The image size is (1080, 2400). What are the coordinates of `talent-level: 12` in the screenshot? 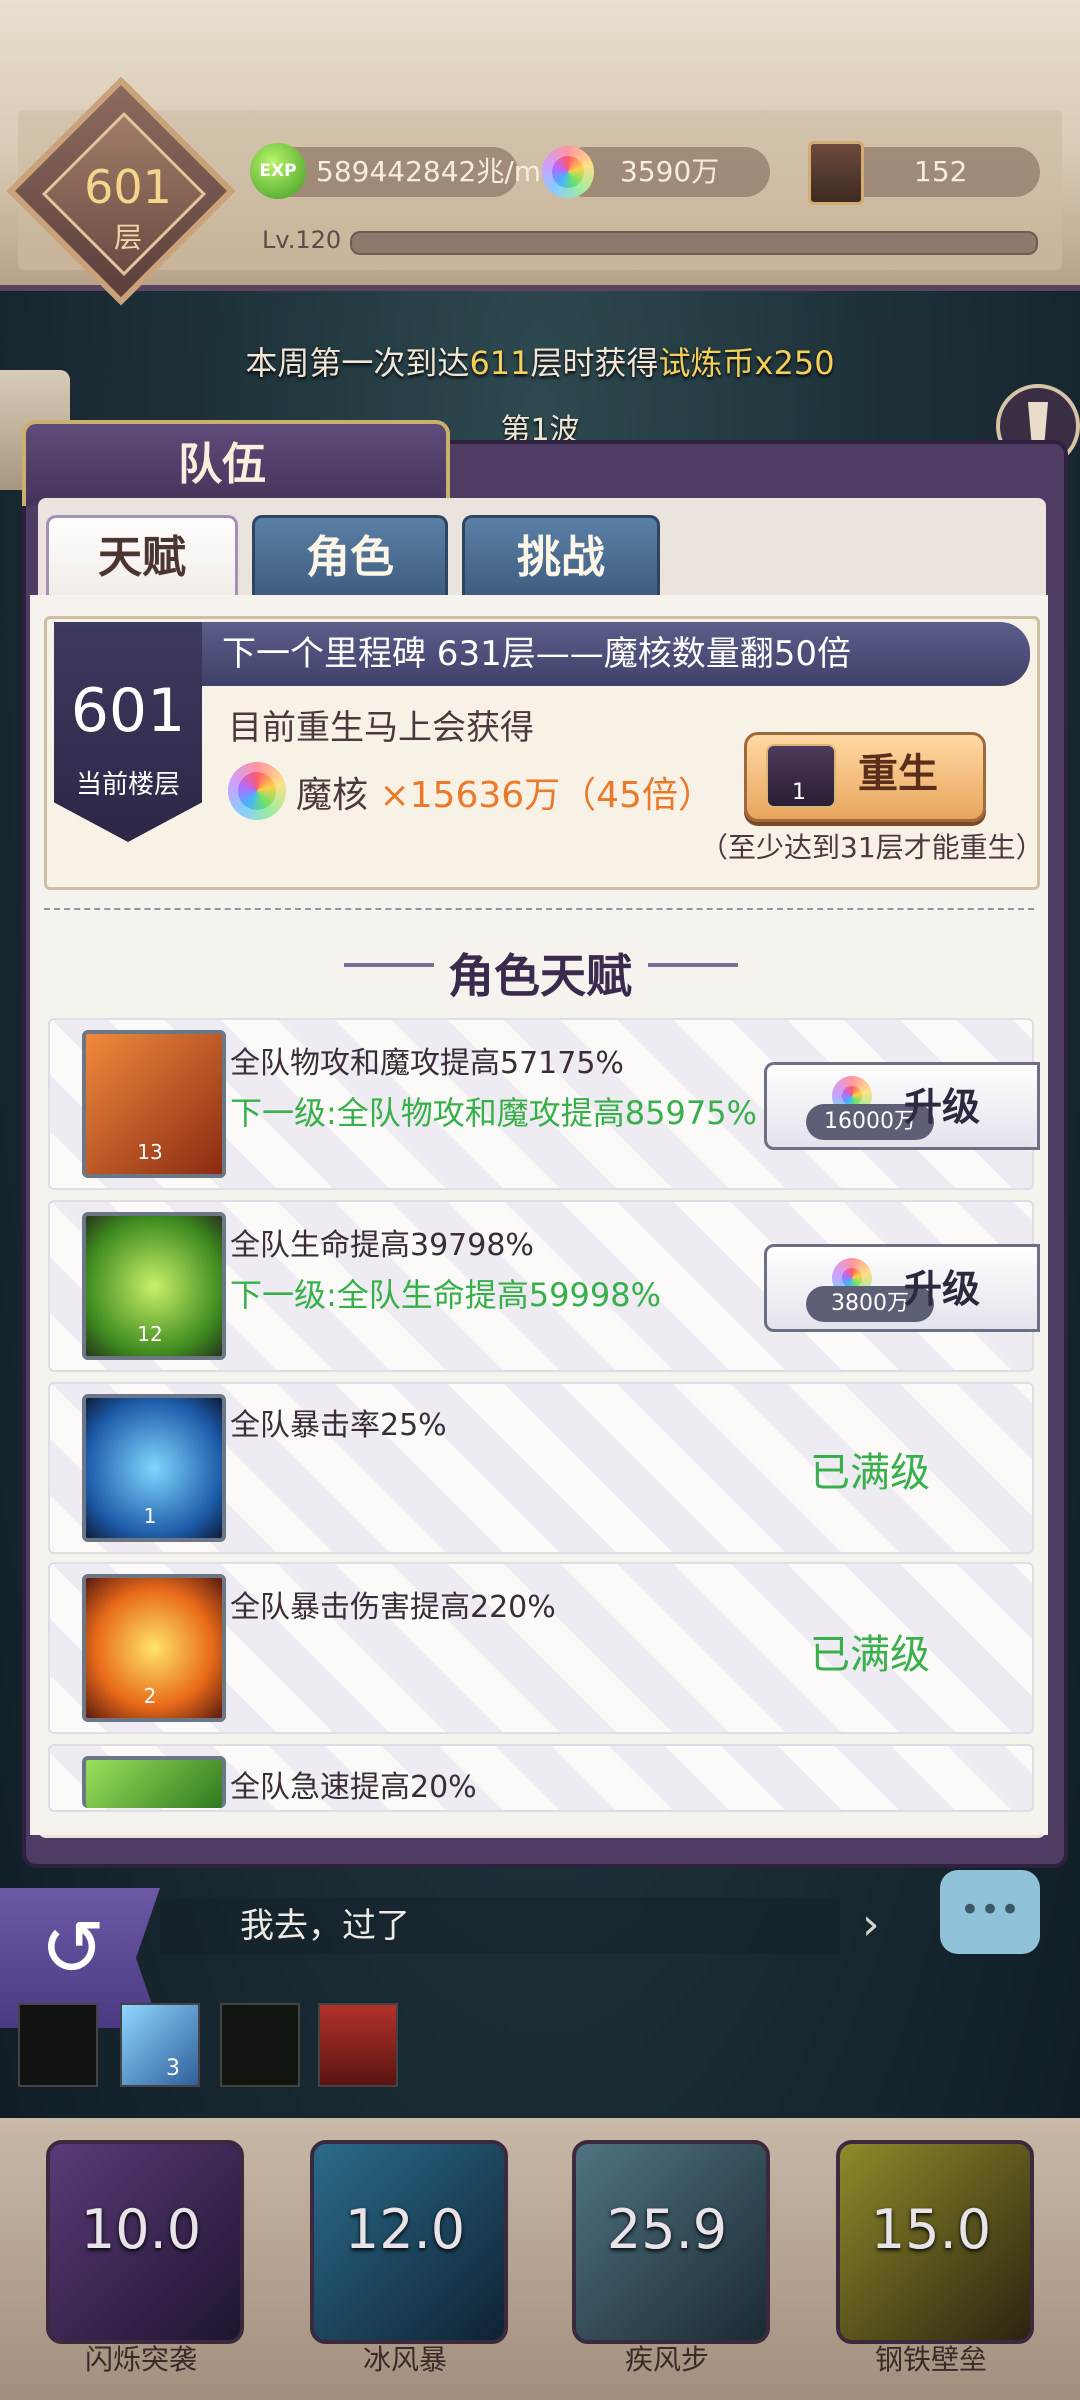 It's located at (150, 1334).